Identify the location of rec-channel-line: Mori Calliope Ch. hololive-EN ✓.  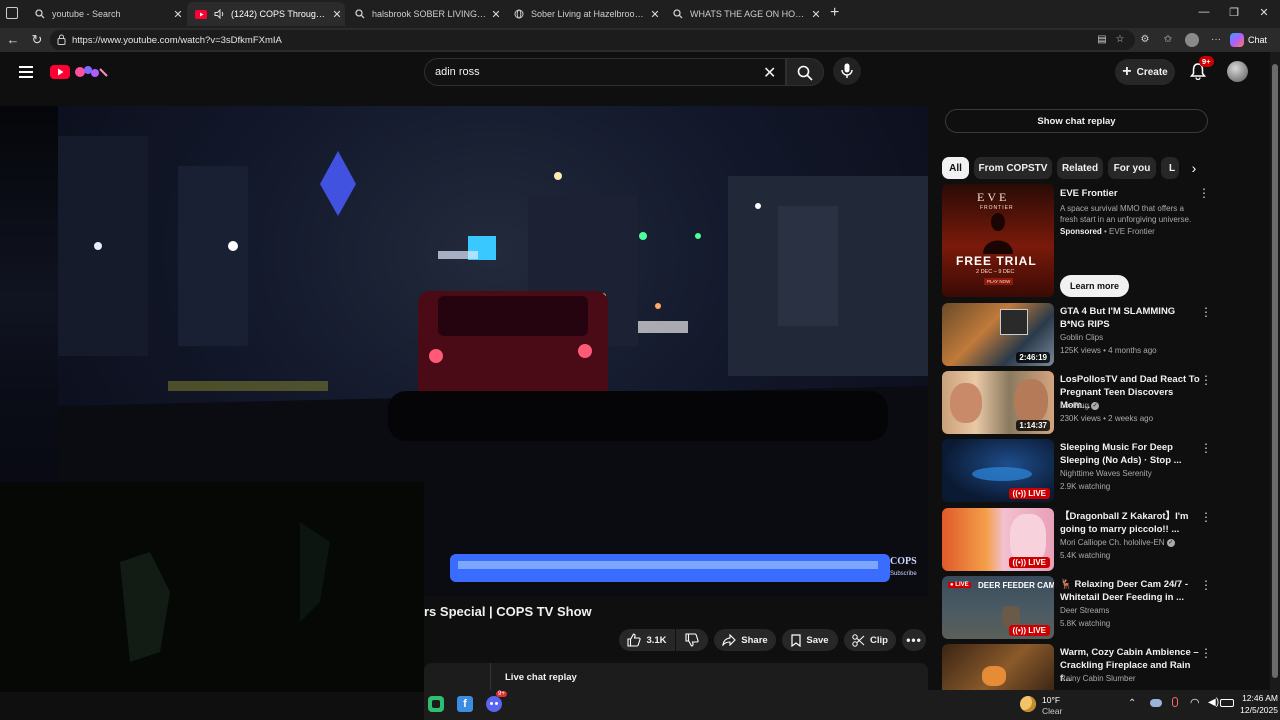
(1117, 542).